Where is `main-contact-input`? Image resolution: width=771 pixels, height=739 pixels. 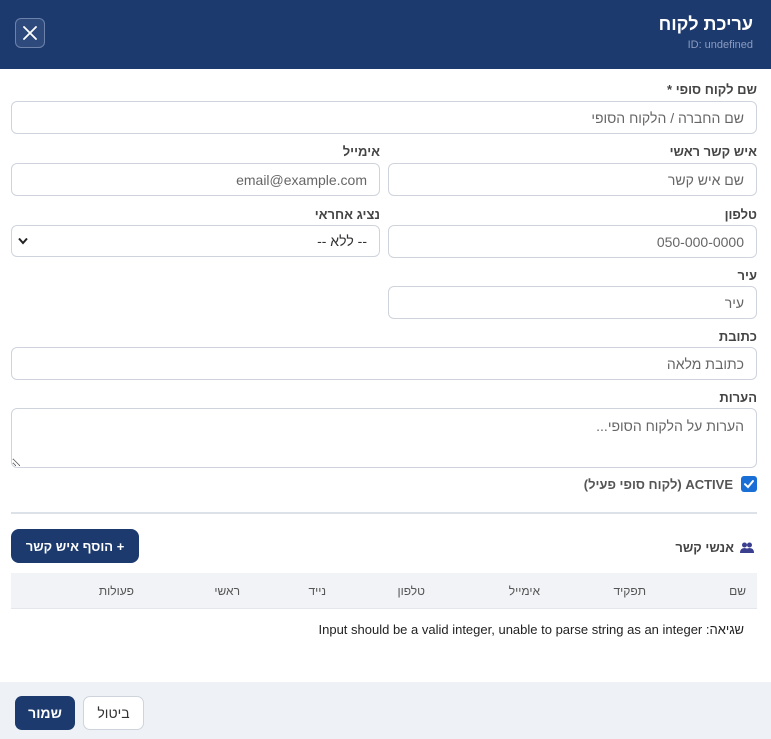 main-contact-input is located at coordinates (572, 179).